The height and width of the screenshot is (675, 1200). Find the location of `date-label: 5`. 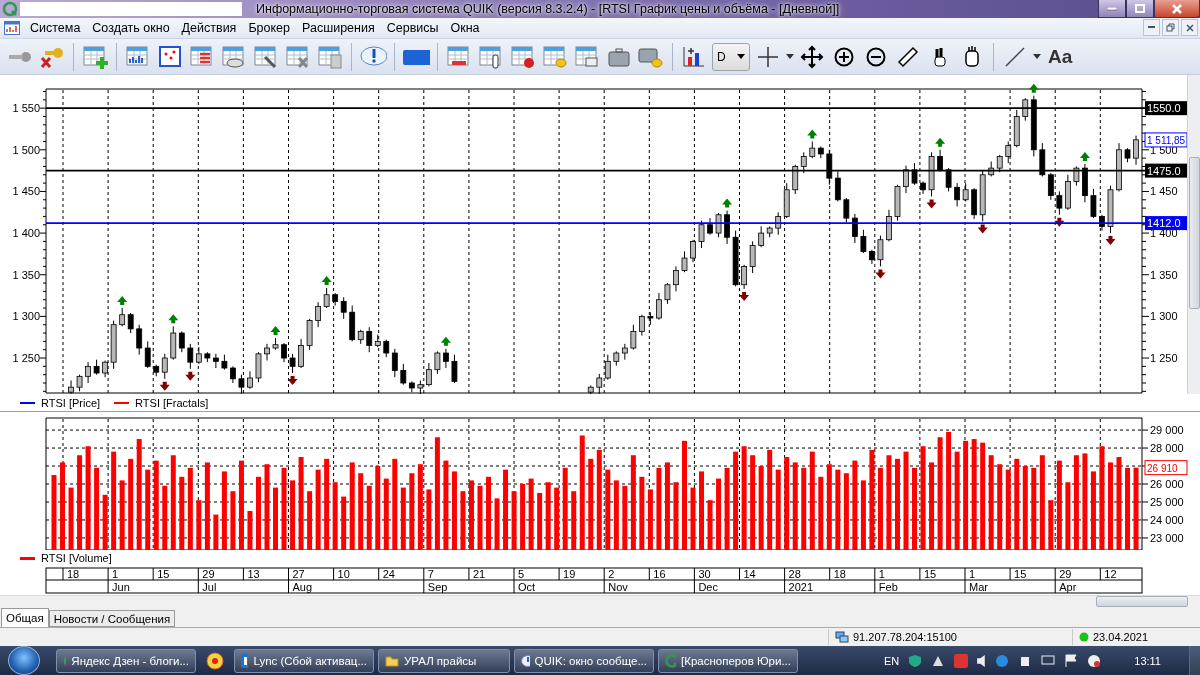

date-label: 5 is located at coordinates (521, 574).